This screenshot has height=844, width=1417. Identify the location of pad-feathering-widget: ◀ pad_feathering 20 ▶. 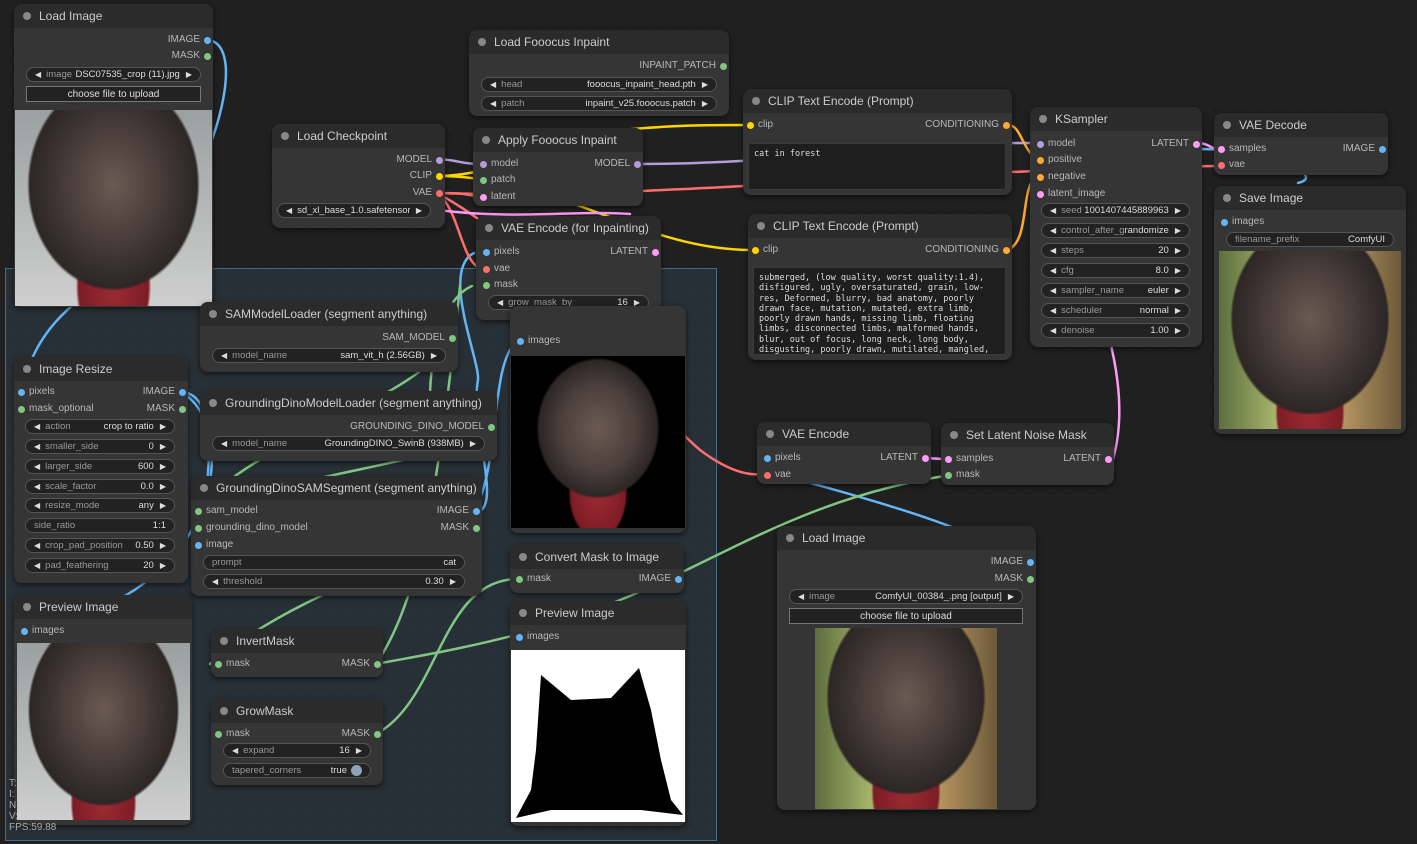
(100, 565).